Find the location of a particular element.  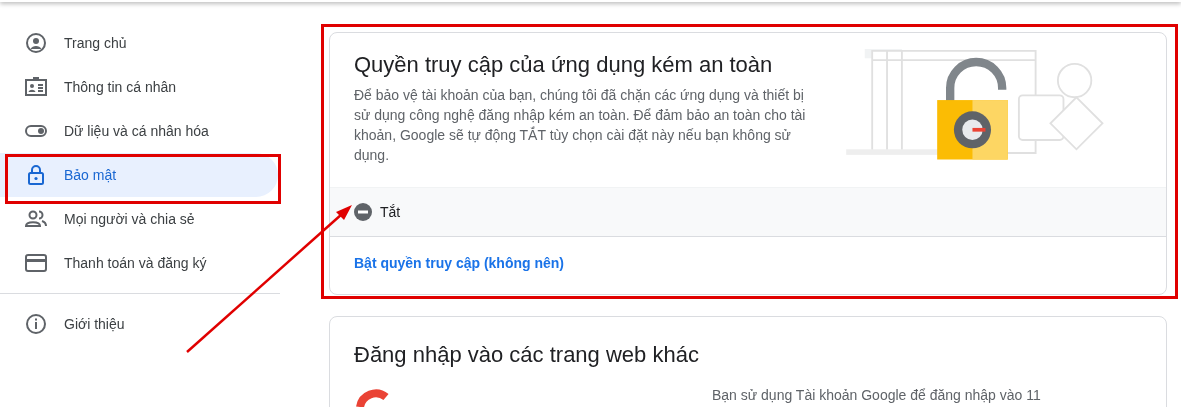

card-description: Bạn sử dụng Tài khoản Google để đăng nhập vào 11 is located at coordinates (877, 395).